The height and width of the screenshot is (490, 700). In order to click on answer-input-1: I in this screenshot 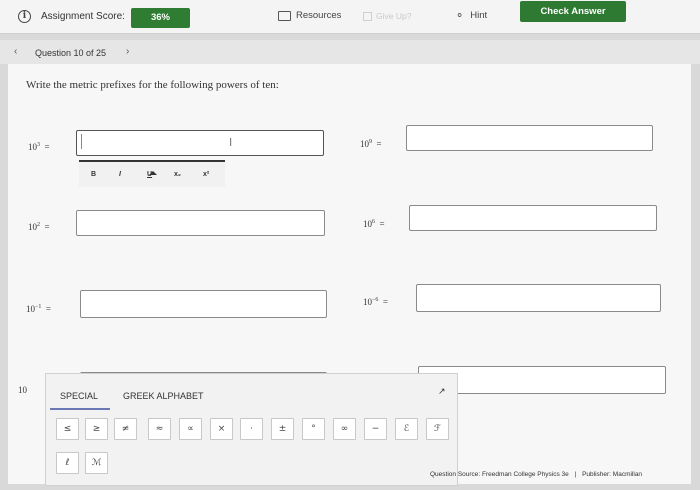, I will do `click(200, 143)`.